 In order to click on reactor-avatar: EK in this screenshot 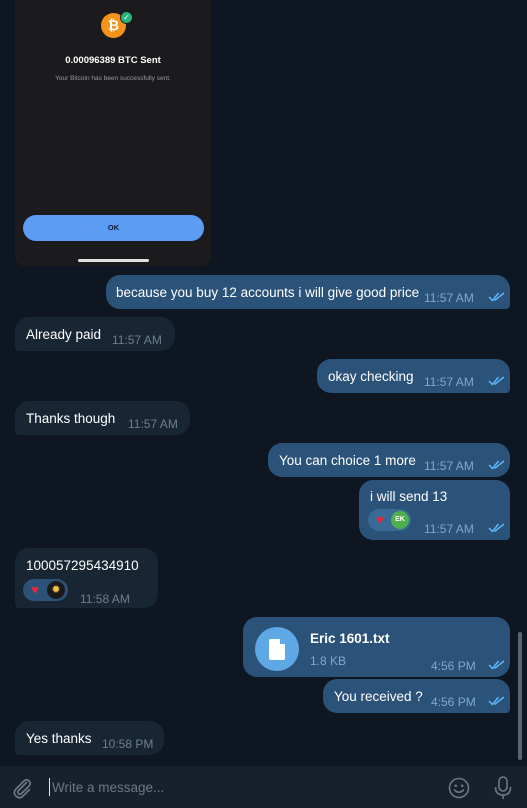, I will do `click(400, 520)`.